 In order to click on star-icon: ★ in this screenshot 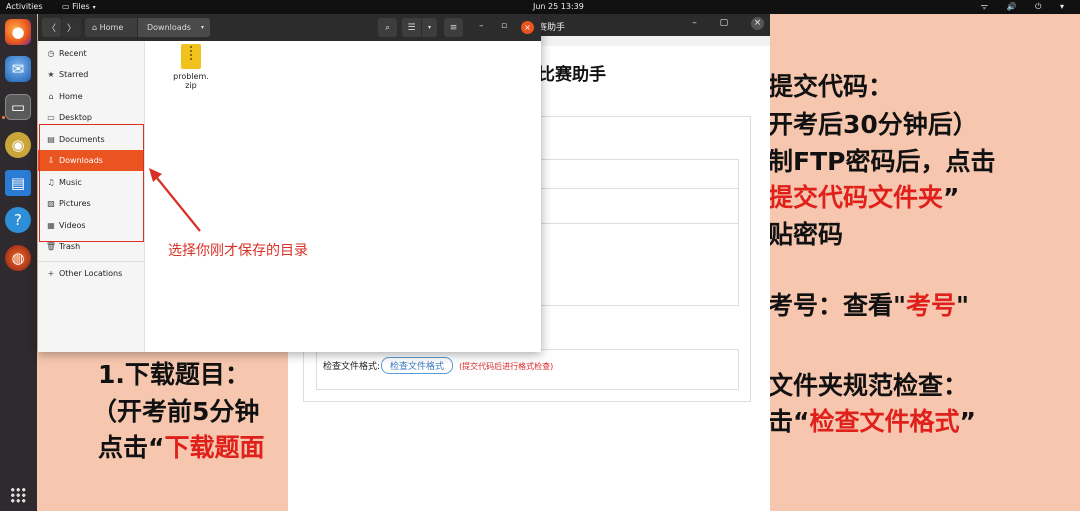, I will do `click(51, 74)`.